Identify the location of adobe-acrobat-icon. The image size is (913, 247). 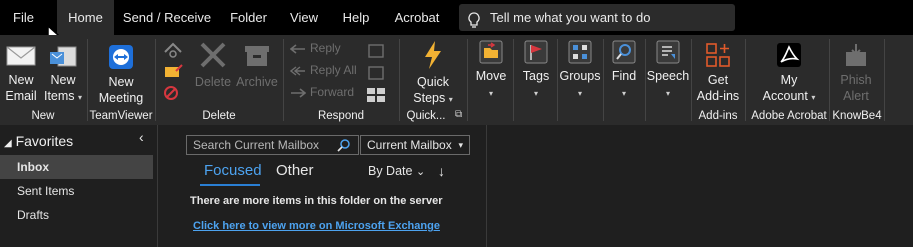
(789, 55).